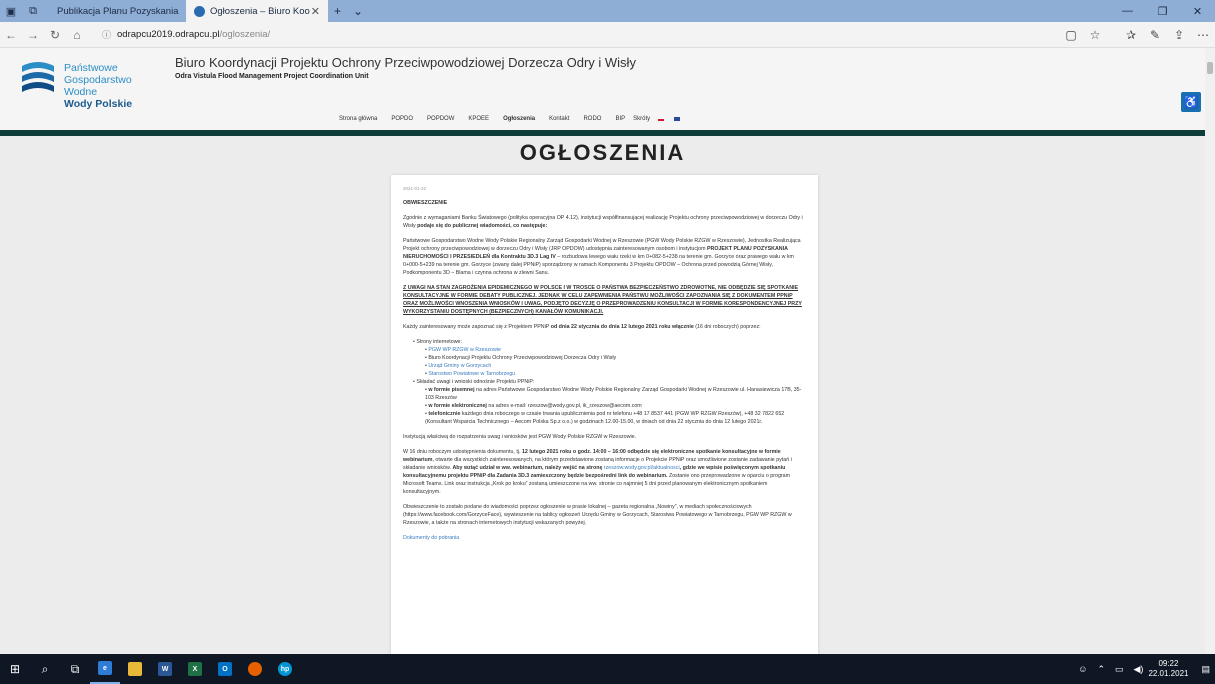 Image resolution: width=1215 pixels, height=684 pixels. I want to click on url-field: ⓘ odrapcu2019.odrapcu.pl/ogloszenia/, so click(186, 34).